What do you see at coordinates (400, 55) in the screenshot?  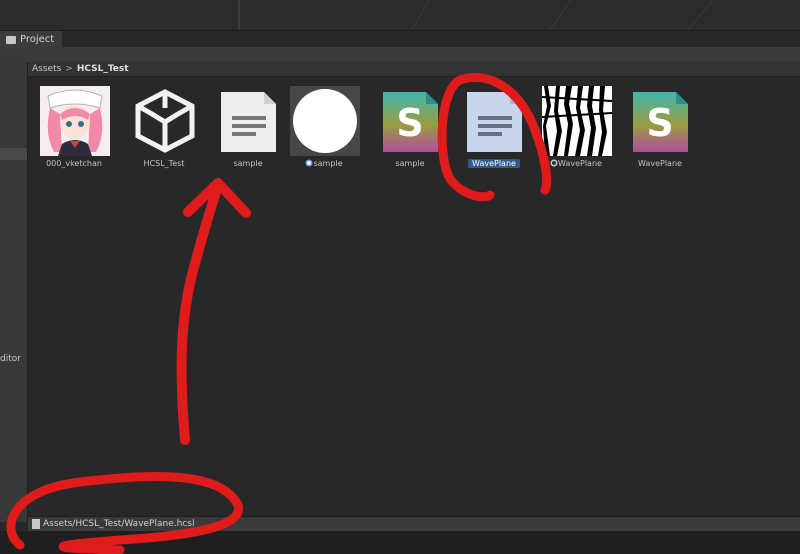 I see `project-toolbar` at bounding box center [400, 55].